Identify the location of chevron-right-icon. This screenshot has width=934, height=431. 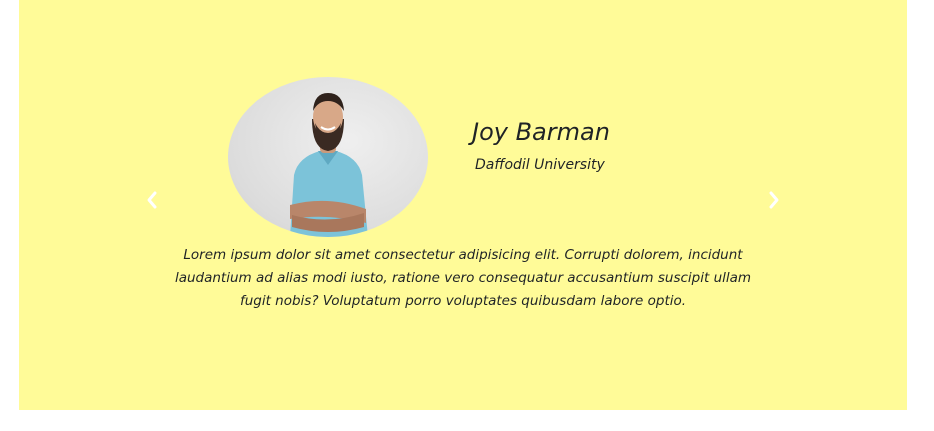
(774, 200).